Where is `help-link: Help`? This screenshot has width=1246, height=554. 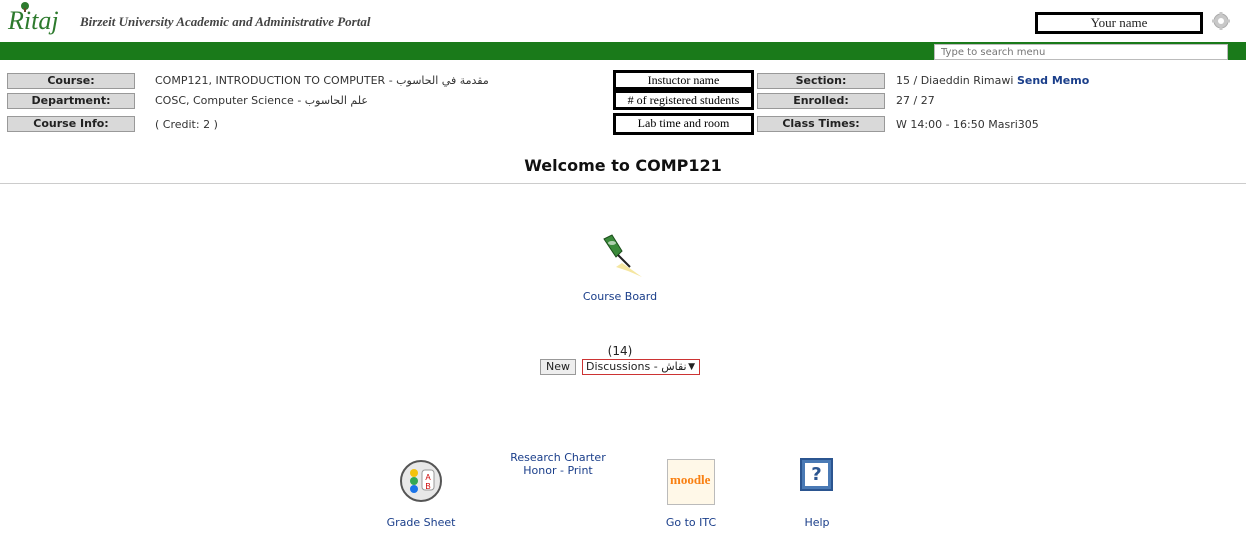
help-link: Help is located at coordinates (817, 522).